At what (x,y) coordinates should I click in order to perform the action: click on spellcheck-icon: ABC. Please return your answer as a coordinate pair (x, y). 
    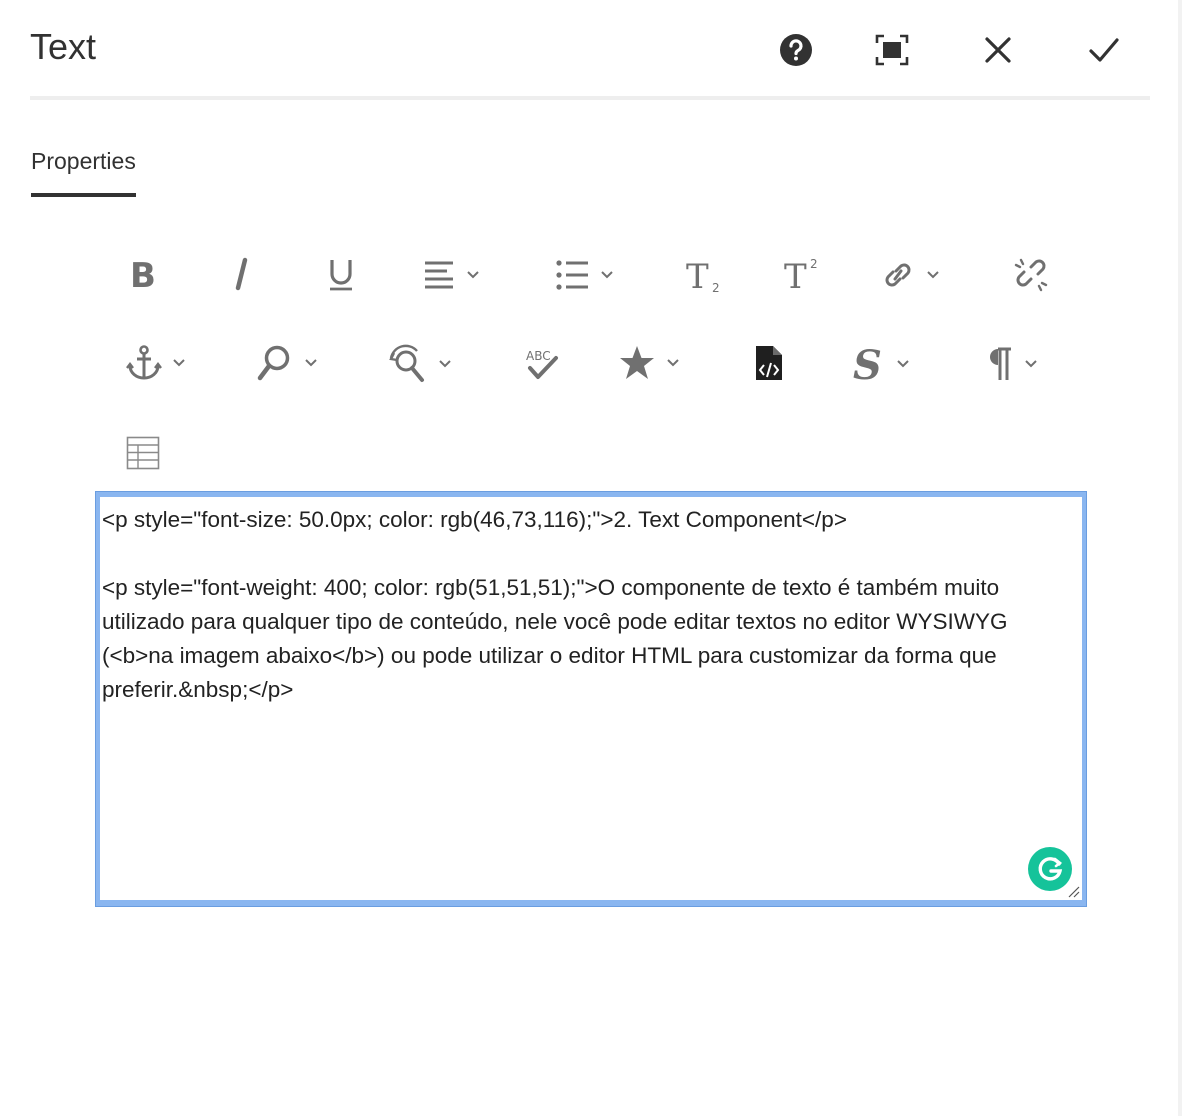
    Looking at the image, I should click on (542, 364).